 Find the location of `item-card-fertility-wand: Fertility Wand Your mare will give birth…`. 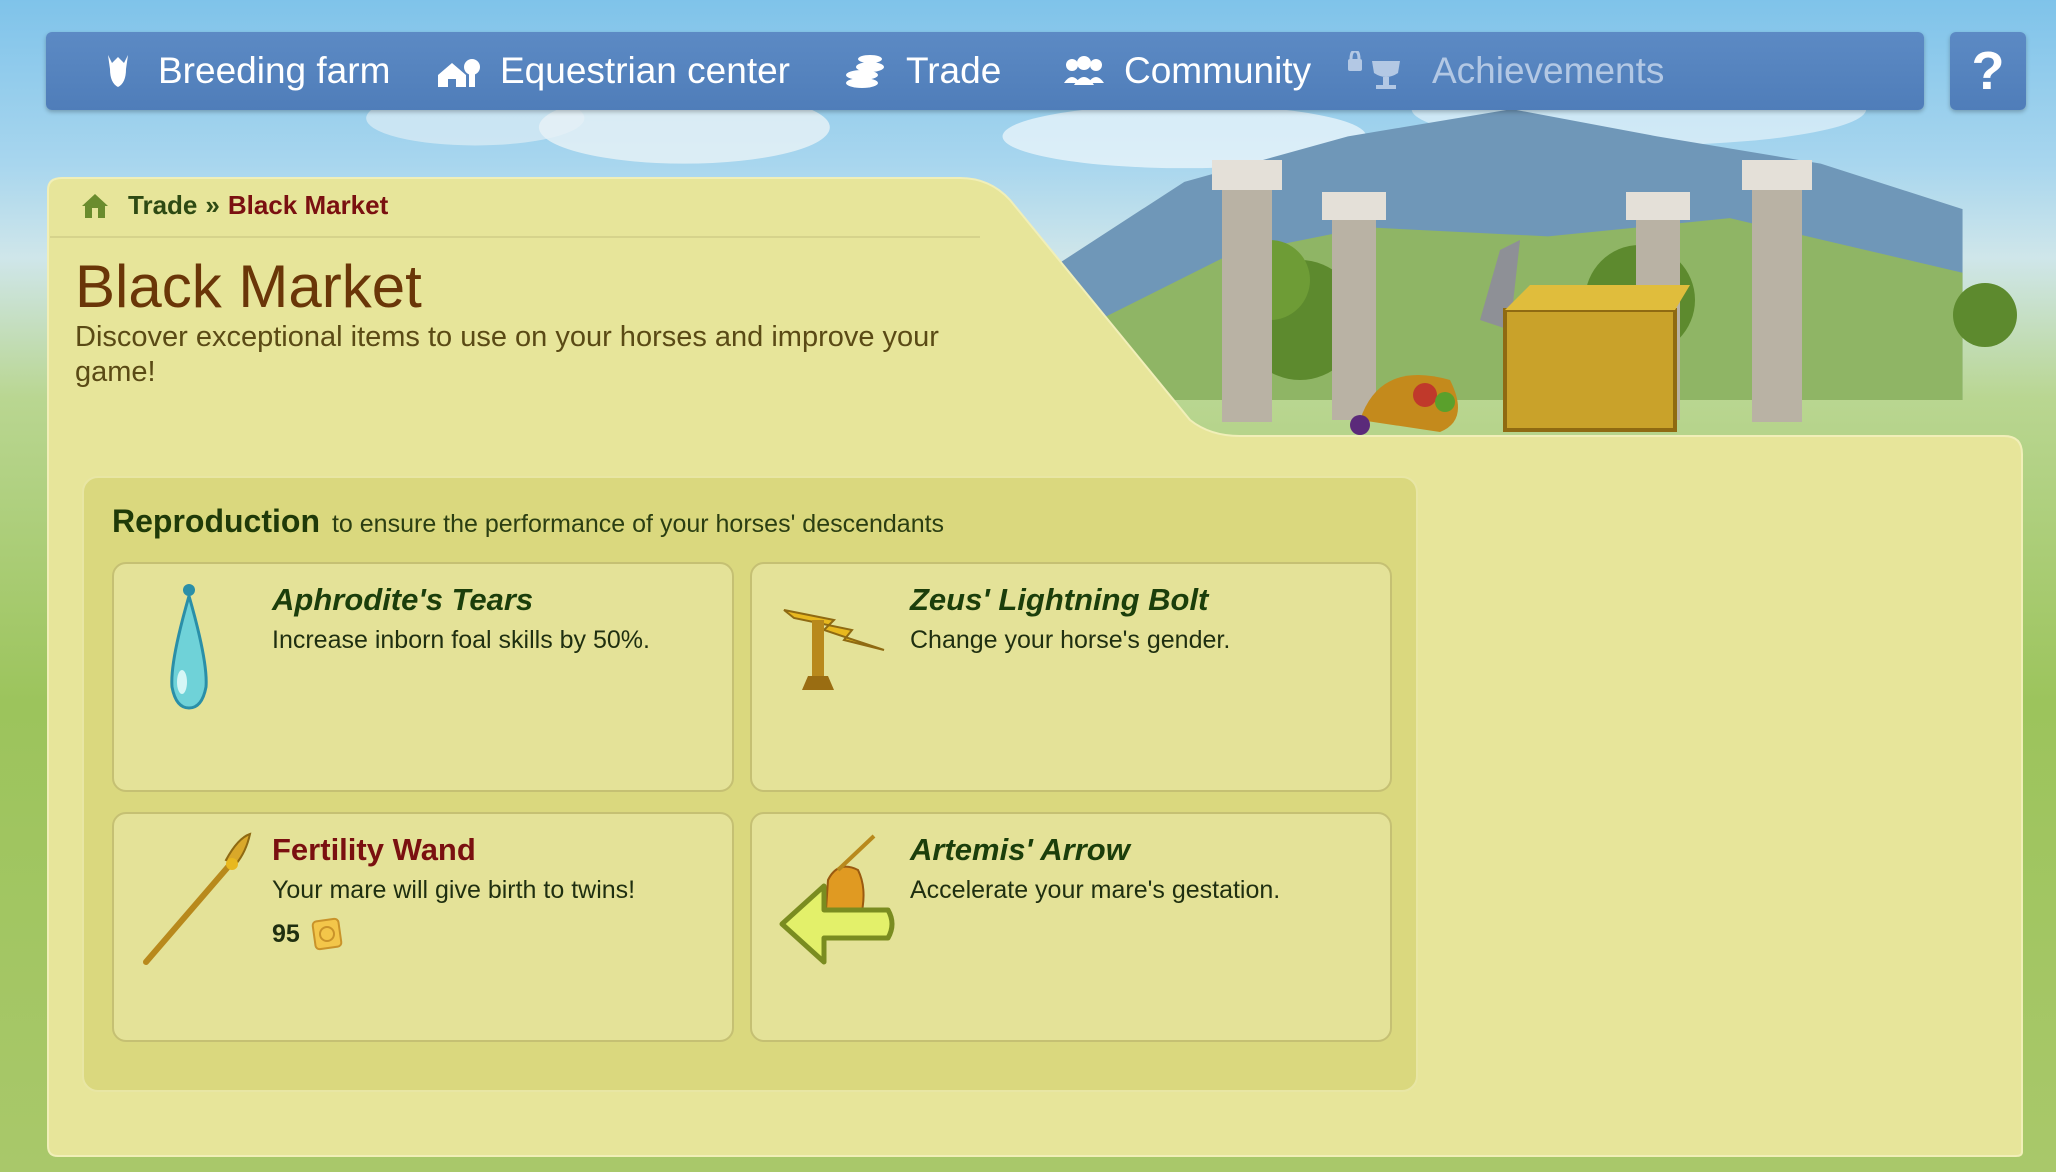

item-card-fertility-wand: Fertility Wand Your mare will give birth… is located at coordinates (423, 927).